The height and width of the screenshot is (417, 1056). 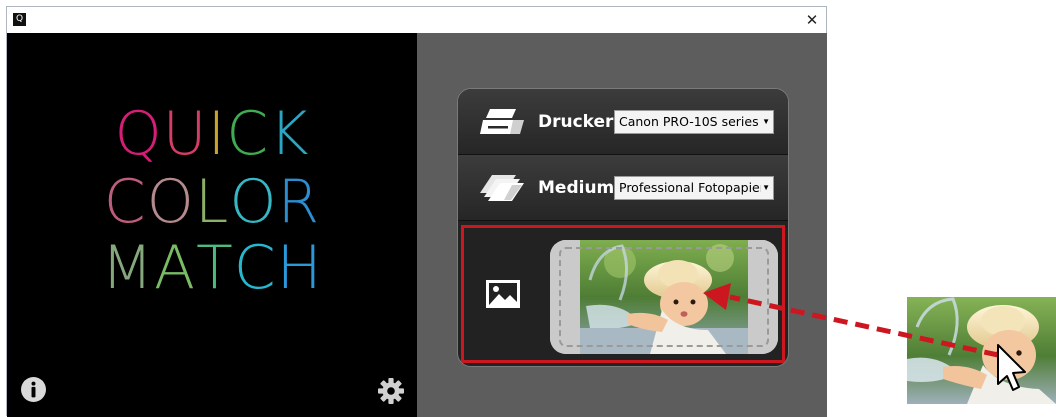 What do you see at coordinates (217, 134) in the screenshot?
I see `logo-letter: I` at bounding box center [217, 134].